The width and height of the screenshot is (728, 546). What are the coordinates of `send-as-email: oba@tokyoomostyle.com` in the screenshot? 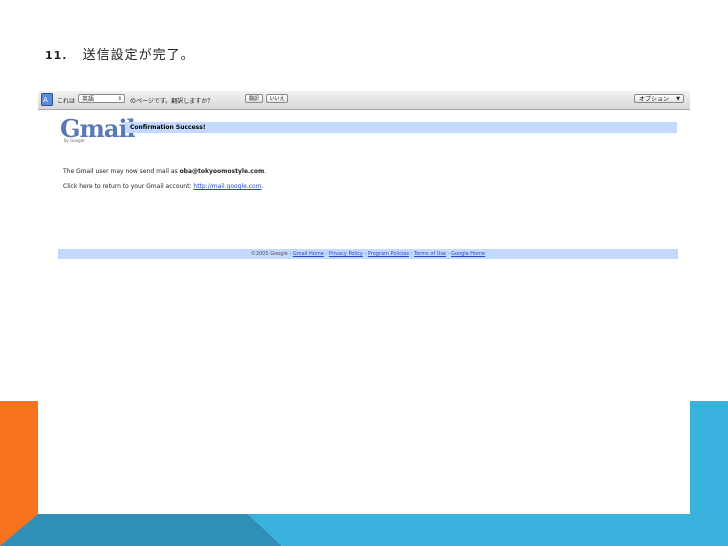 It's located at (222, 171).